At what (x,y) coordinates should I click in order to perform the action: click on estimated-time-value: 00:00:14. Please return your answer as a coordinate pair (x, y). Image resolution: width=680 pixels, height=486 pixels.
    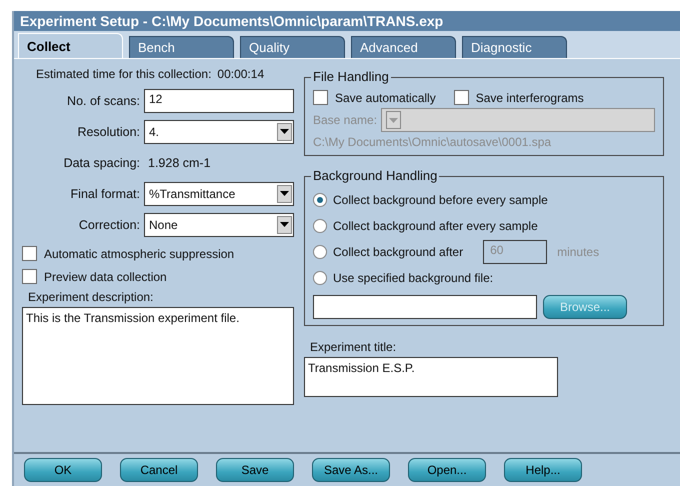
    Looking at the image, I should click on (240, 75).